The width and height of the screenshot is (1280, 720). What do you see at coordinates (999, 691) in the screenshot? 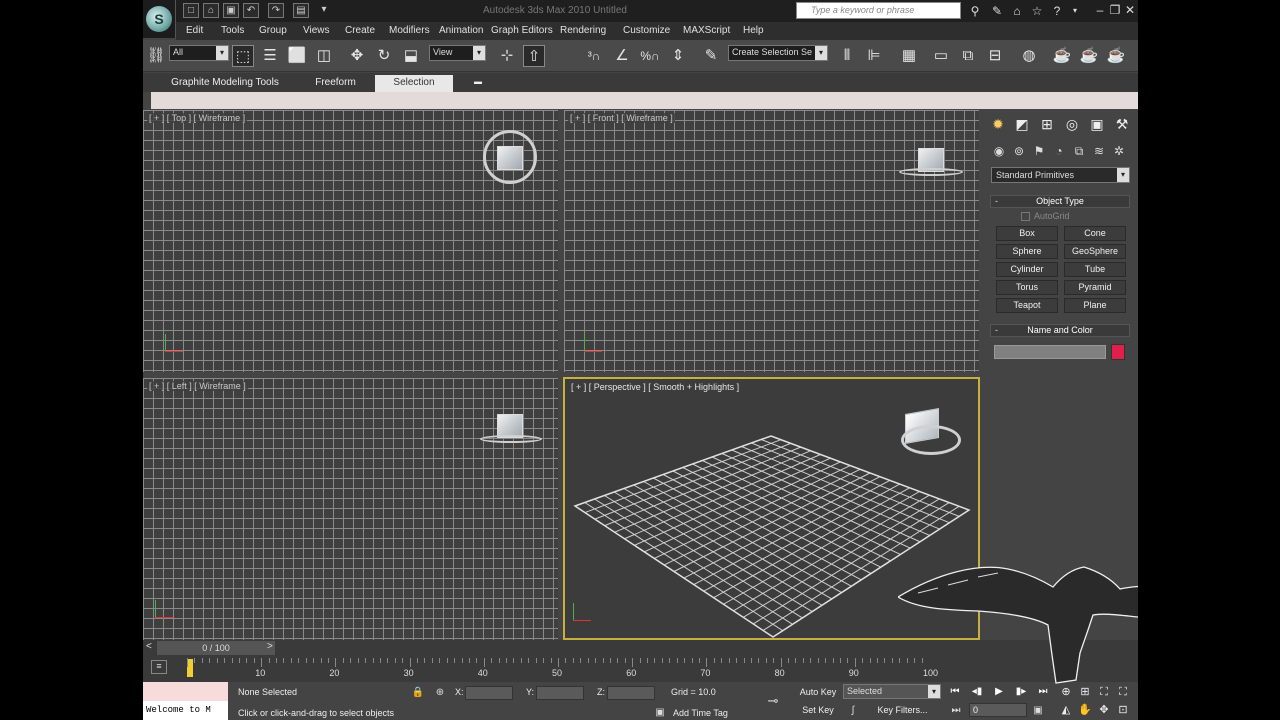
I see `play-icon: ▶` at bounding box center [999, 691].